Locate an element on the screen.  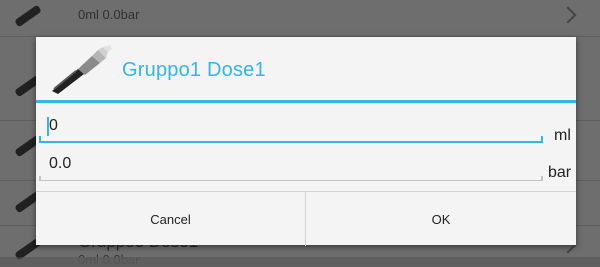
cancel-button: Cancel is located at coordinates (171, 219).